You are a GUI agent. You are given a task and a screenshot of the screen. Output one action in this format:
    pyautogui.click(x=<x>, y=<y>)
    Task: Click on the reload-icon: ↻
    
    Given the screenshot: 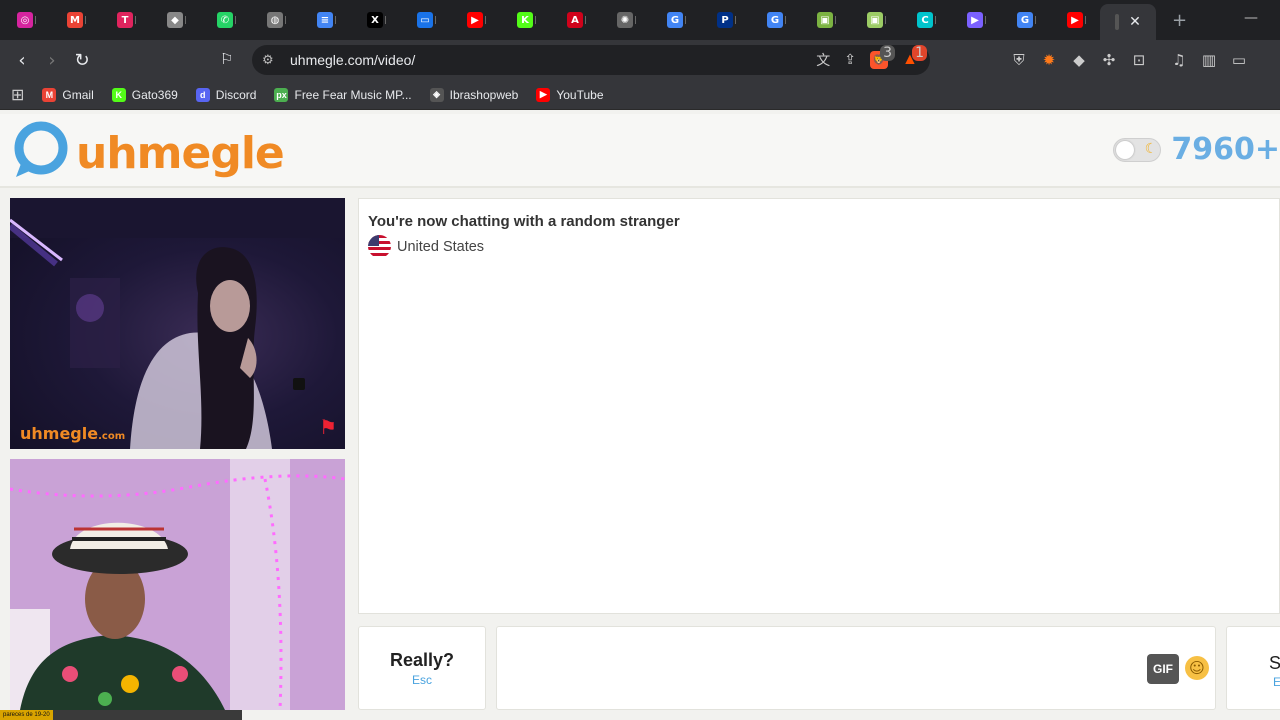 What is the action you would take?
    pyautogui.click(x=82, y=60)
    